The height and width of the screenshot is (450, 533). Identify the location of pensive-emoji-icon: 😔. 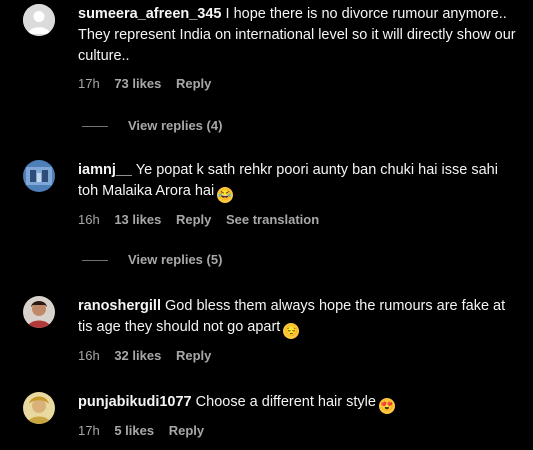
(291, 331).